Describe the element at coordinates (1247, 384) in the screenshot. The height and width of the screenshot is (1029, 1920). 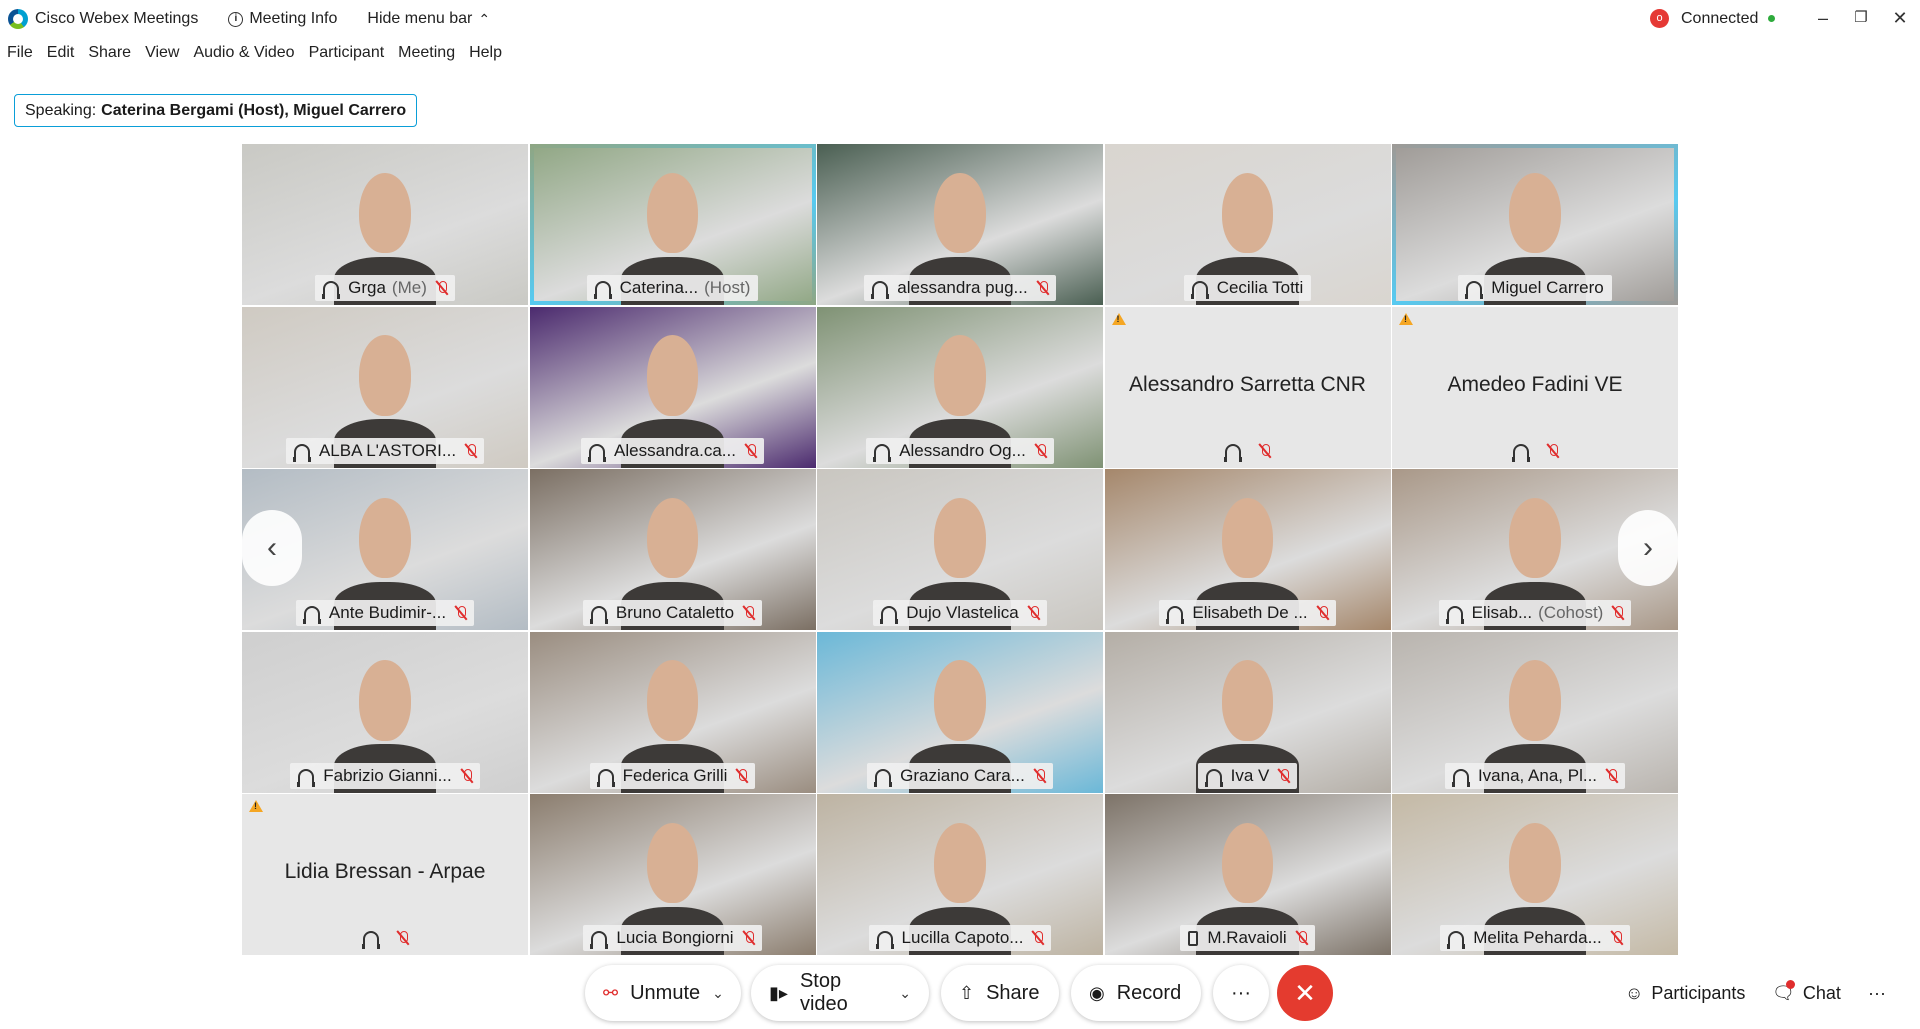
I see `participant-name-large: Alessandro Sarretta CNR` at that location.